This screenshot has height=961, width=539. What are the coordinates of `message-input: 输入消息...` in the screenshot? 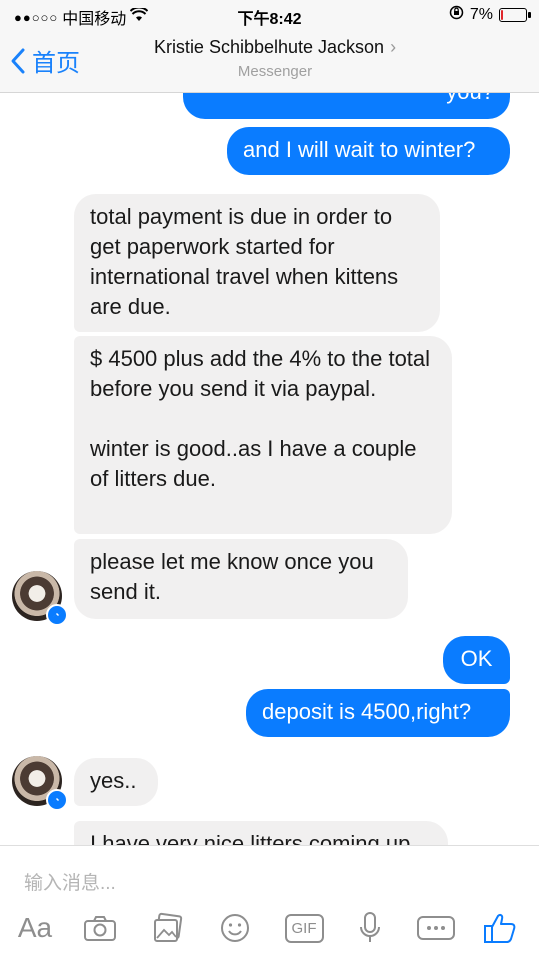 It's located at (70, 881).